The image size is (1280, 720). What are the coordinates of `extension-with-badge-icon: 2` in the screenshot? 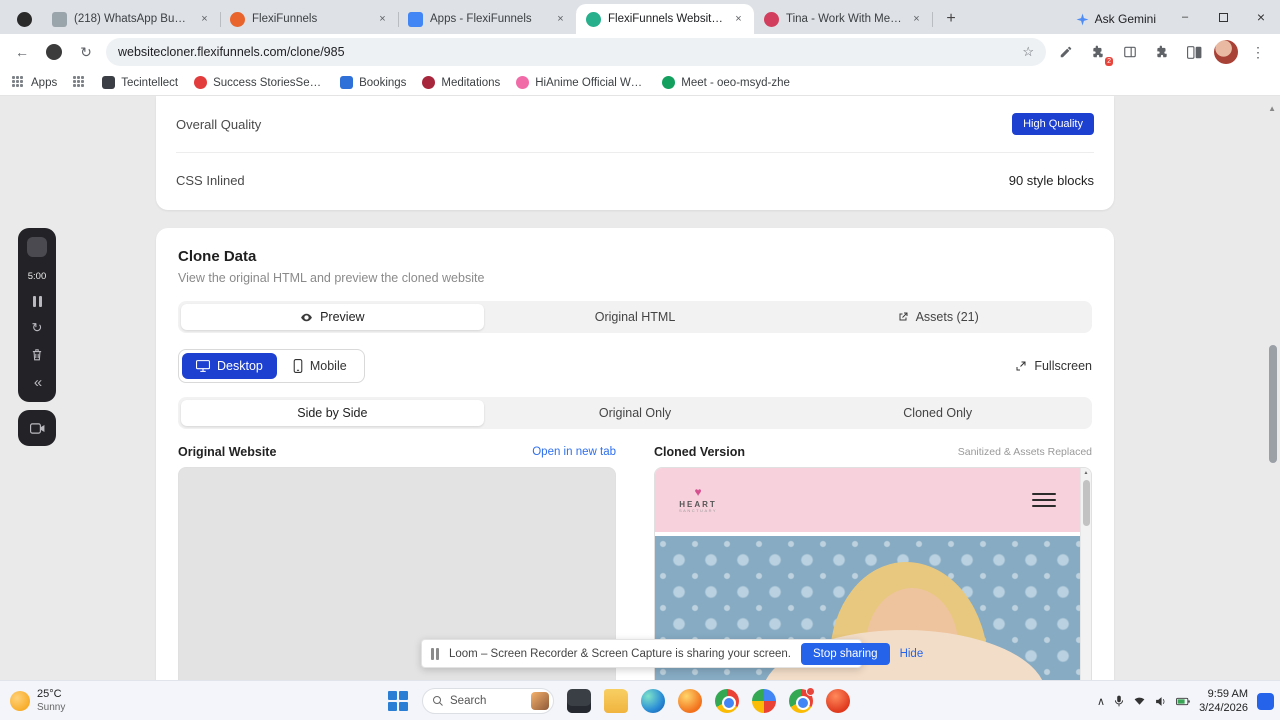 It's located at (1099, 53).